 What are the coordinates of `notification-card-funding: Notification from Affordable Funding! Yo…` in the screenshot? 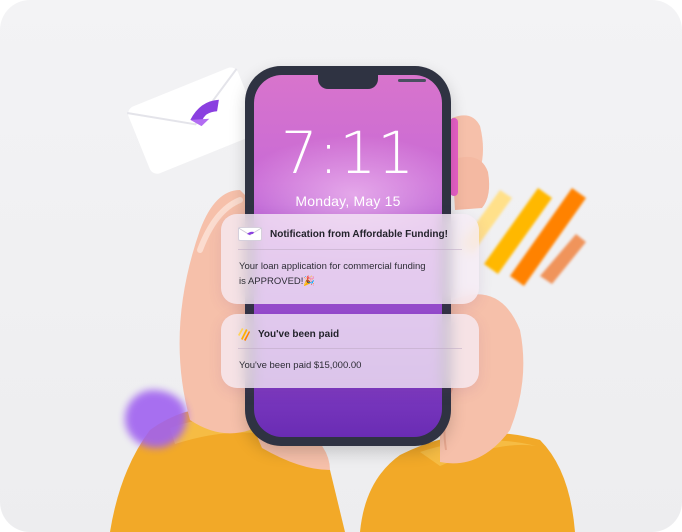 It's located at (350, 259).